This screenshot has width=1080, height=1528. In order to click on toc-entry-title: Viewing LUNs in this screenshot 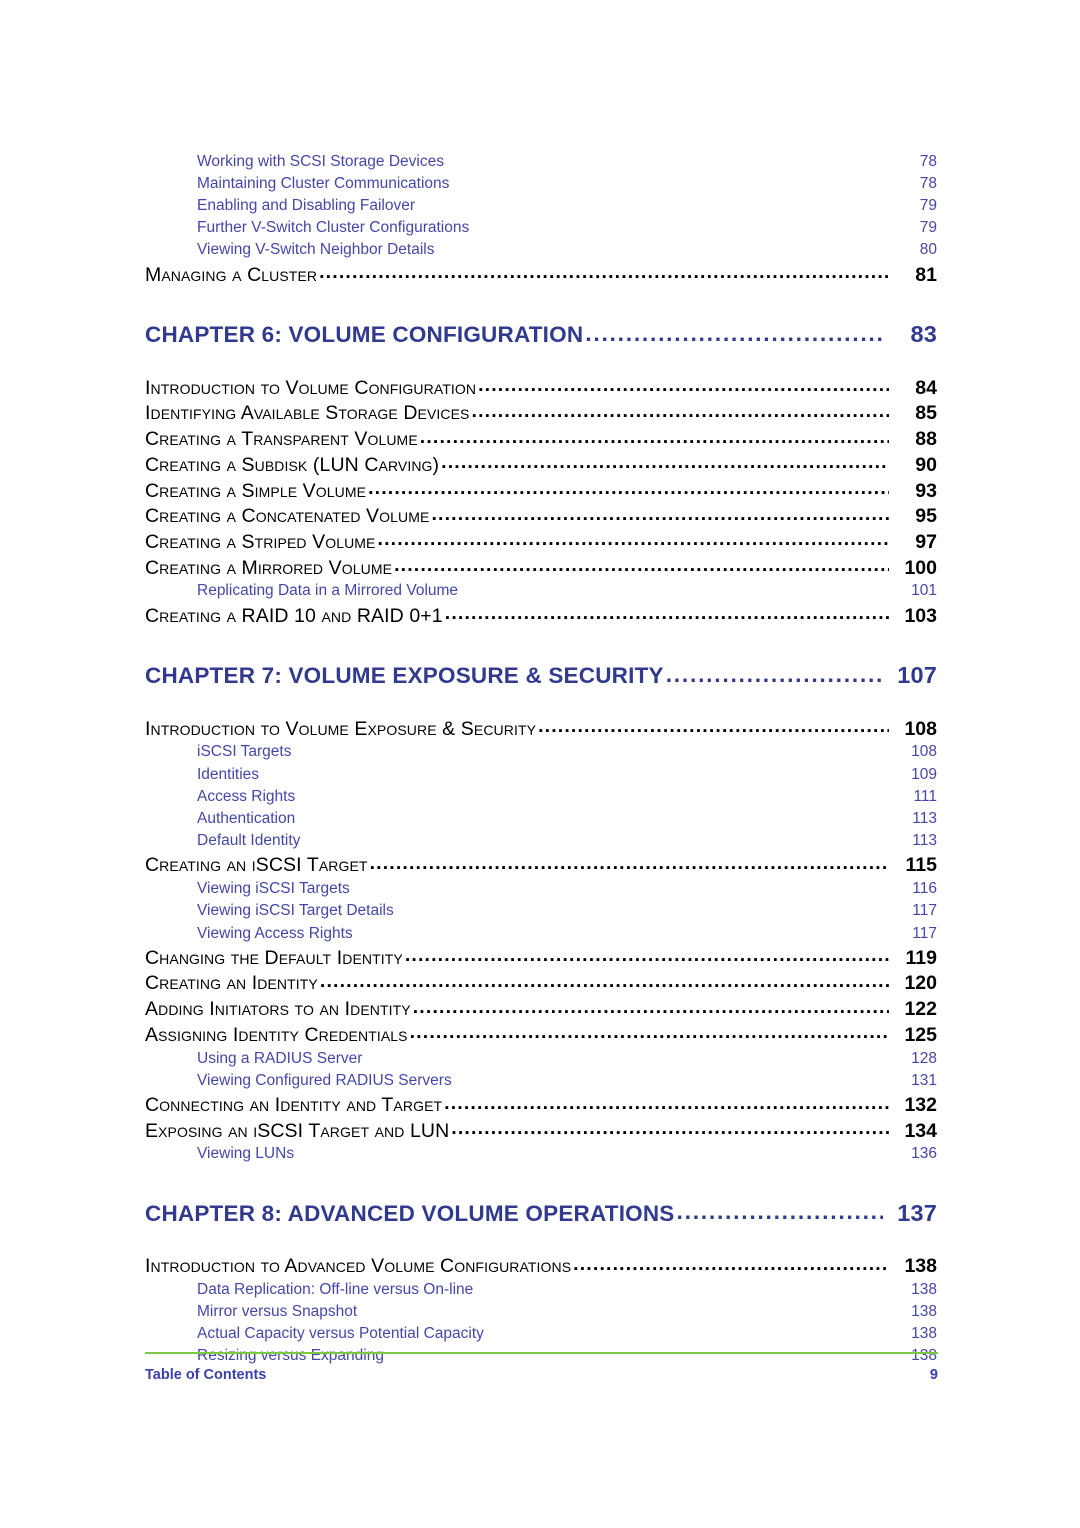, I will do `click(246, 1154)`.